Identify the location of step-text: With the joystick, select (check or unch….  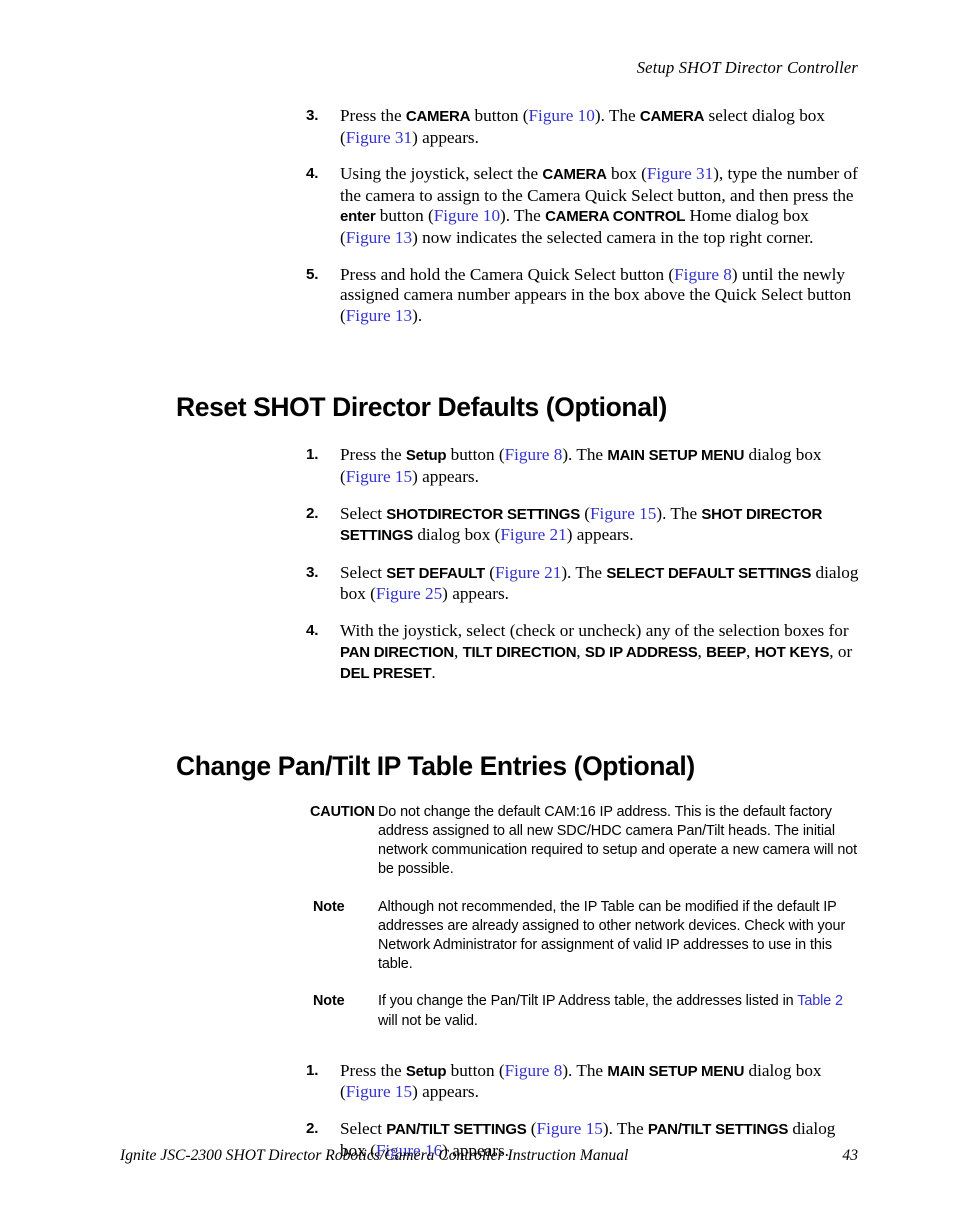
(601, 653).